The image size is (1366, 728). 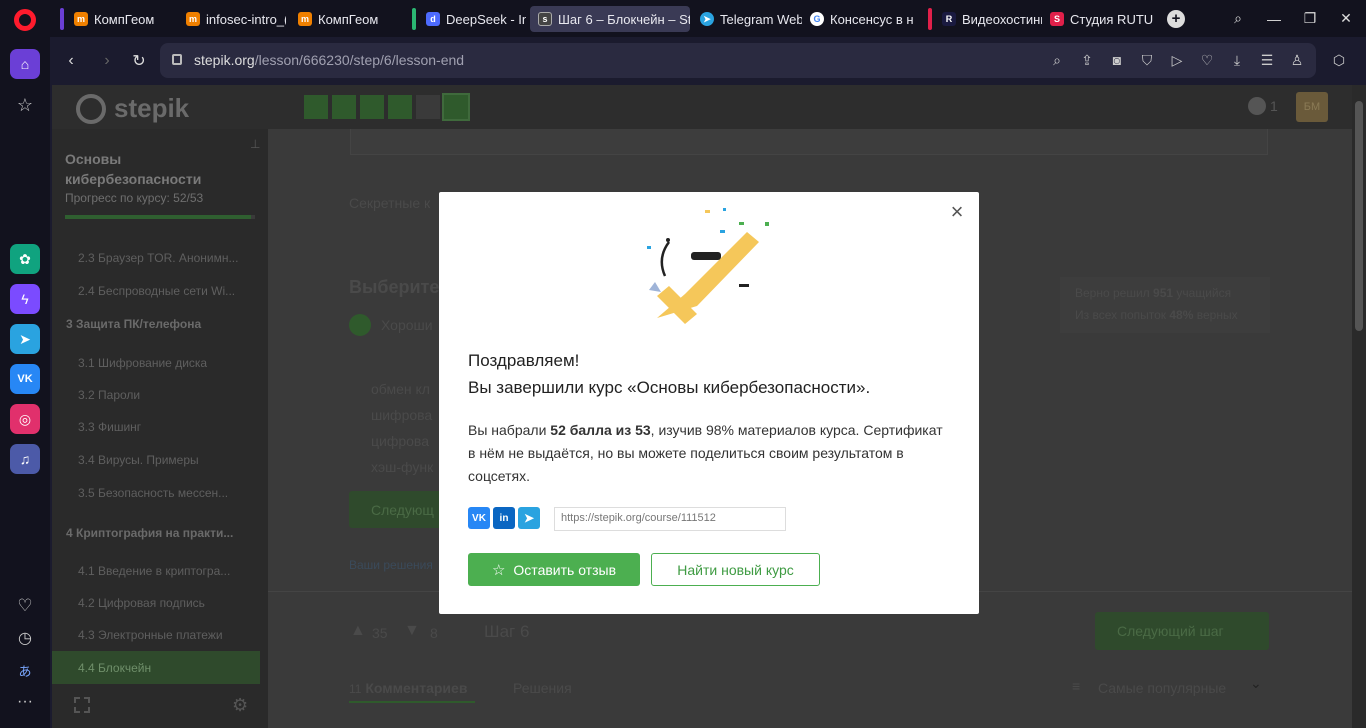 What do you see at coordinates (1237, 60) in the screenshot?
I see `download-icon: ⤓` at bounding box center [1237, 60].